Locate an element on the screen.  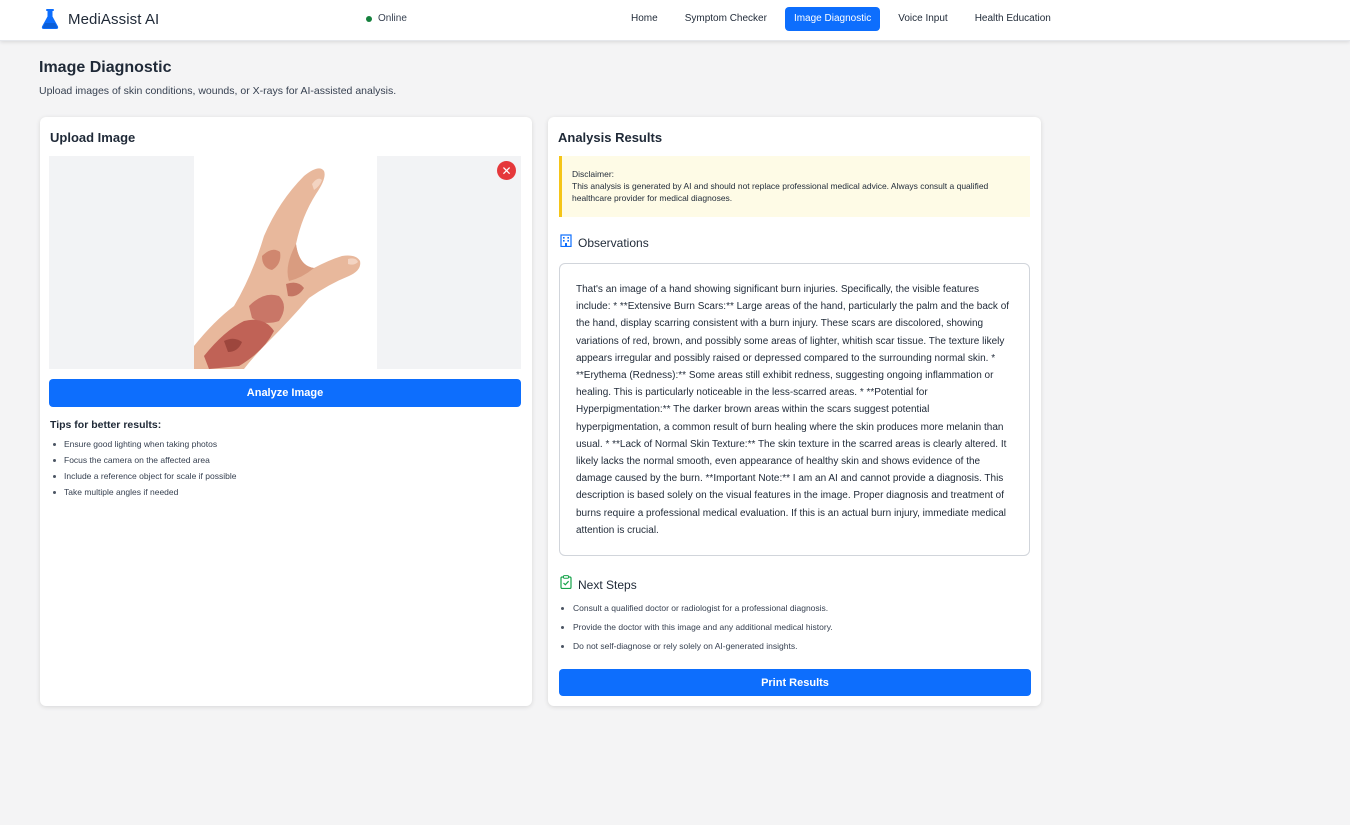
remove-image-button: ✕ is located at coordinates (506, 170).